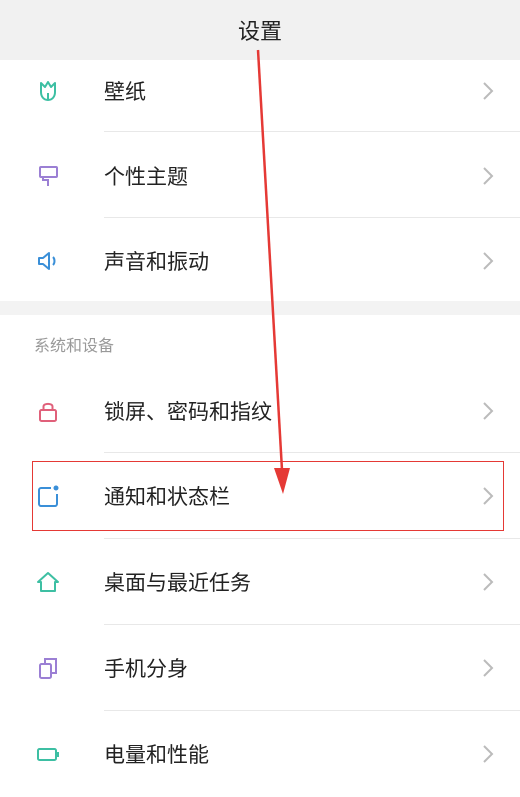 This screenshot has height=797, width=520. What do you see at coordinates (48, 412) in the screenshot?
I see `lock-icon` at bounding box center [48, 412].